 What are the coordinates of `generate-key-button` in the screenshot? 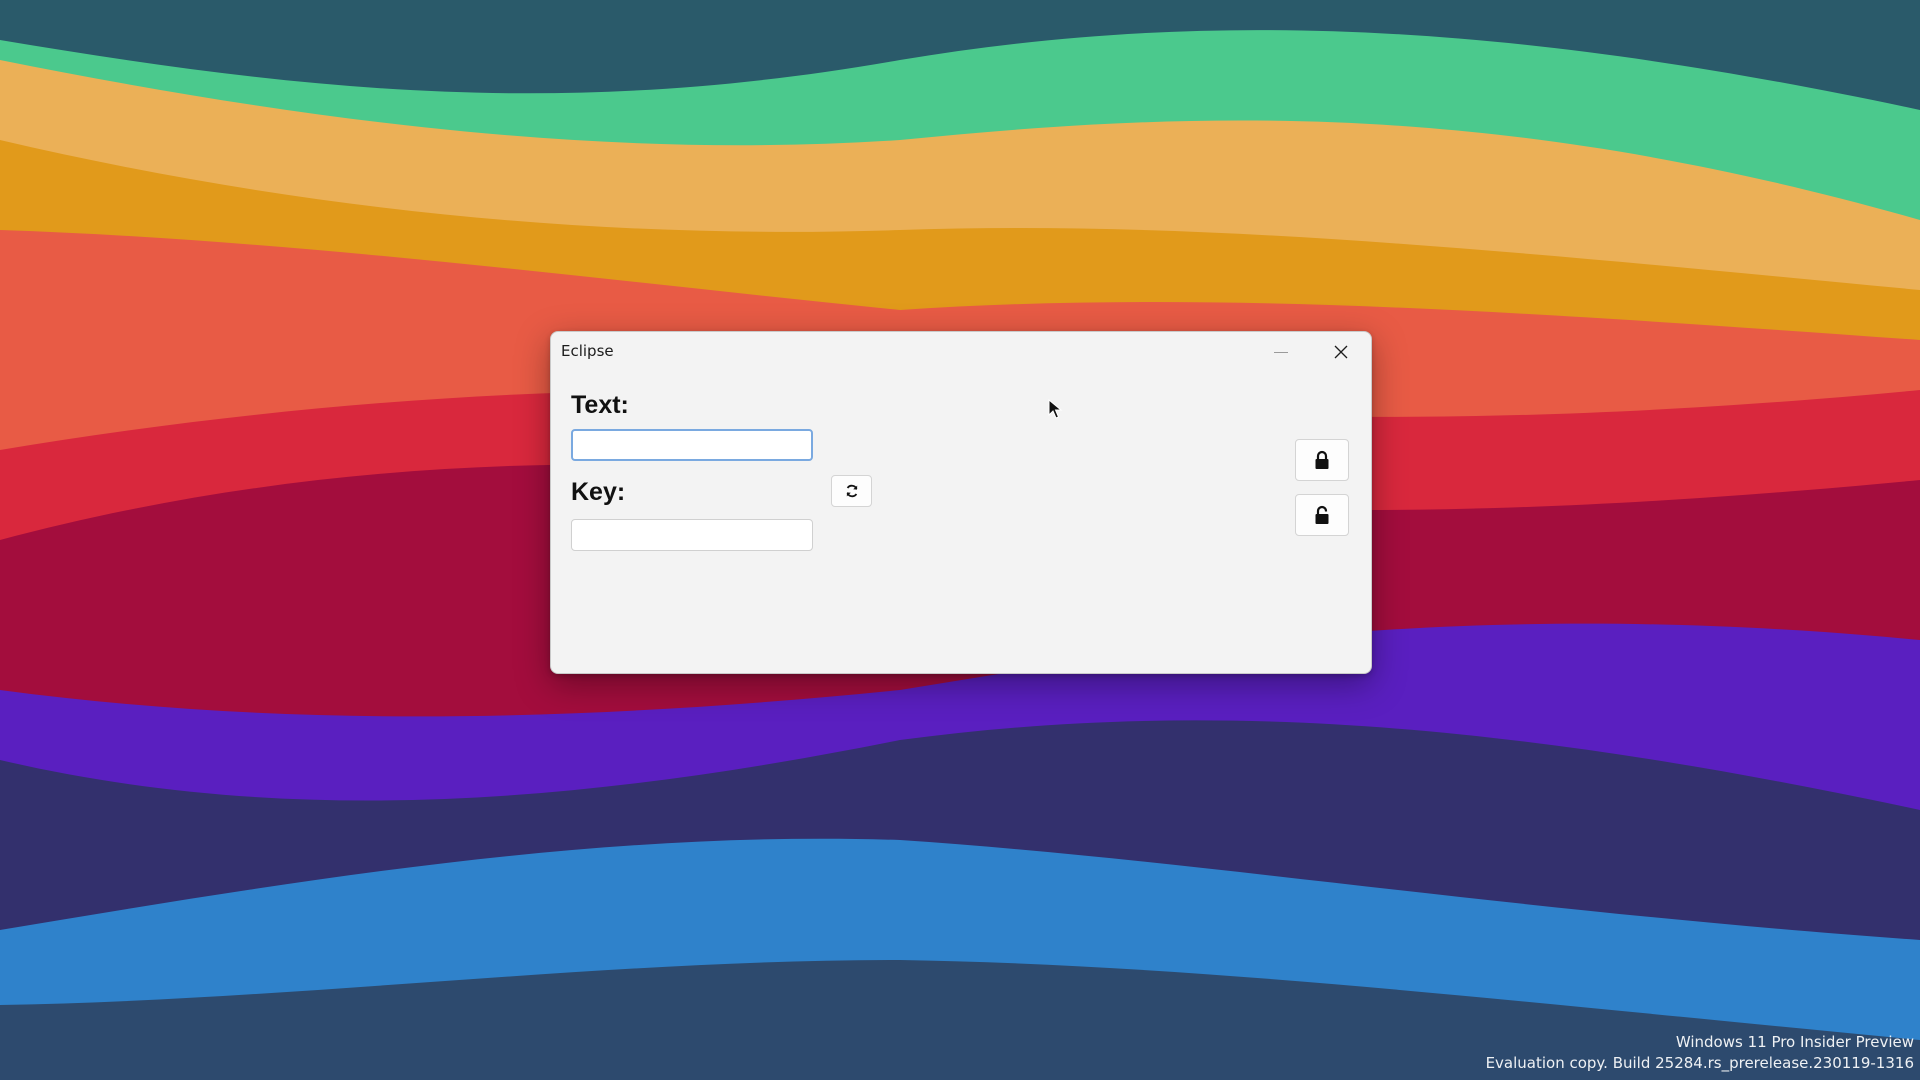 It's located at (851, 491).